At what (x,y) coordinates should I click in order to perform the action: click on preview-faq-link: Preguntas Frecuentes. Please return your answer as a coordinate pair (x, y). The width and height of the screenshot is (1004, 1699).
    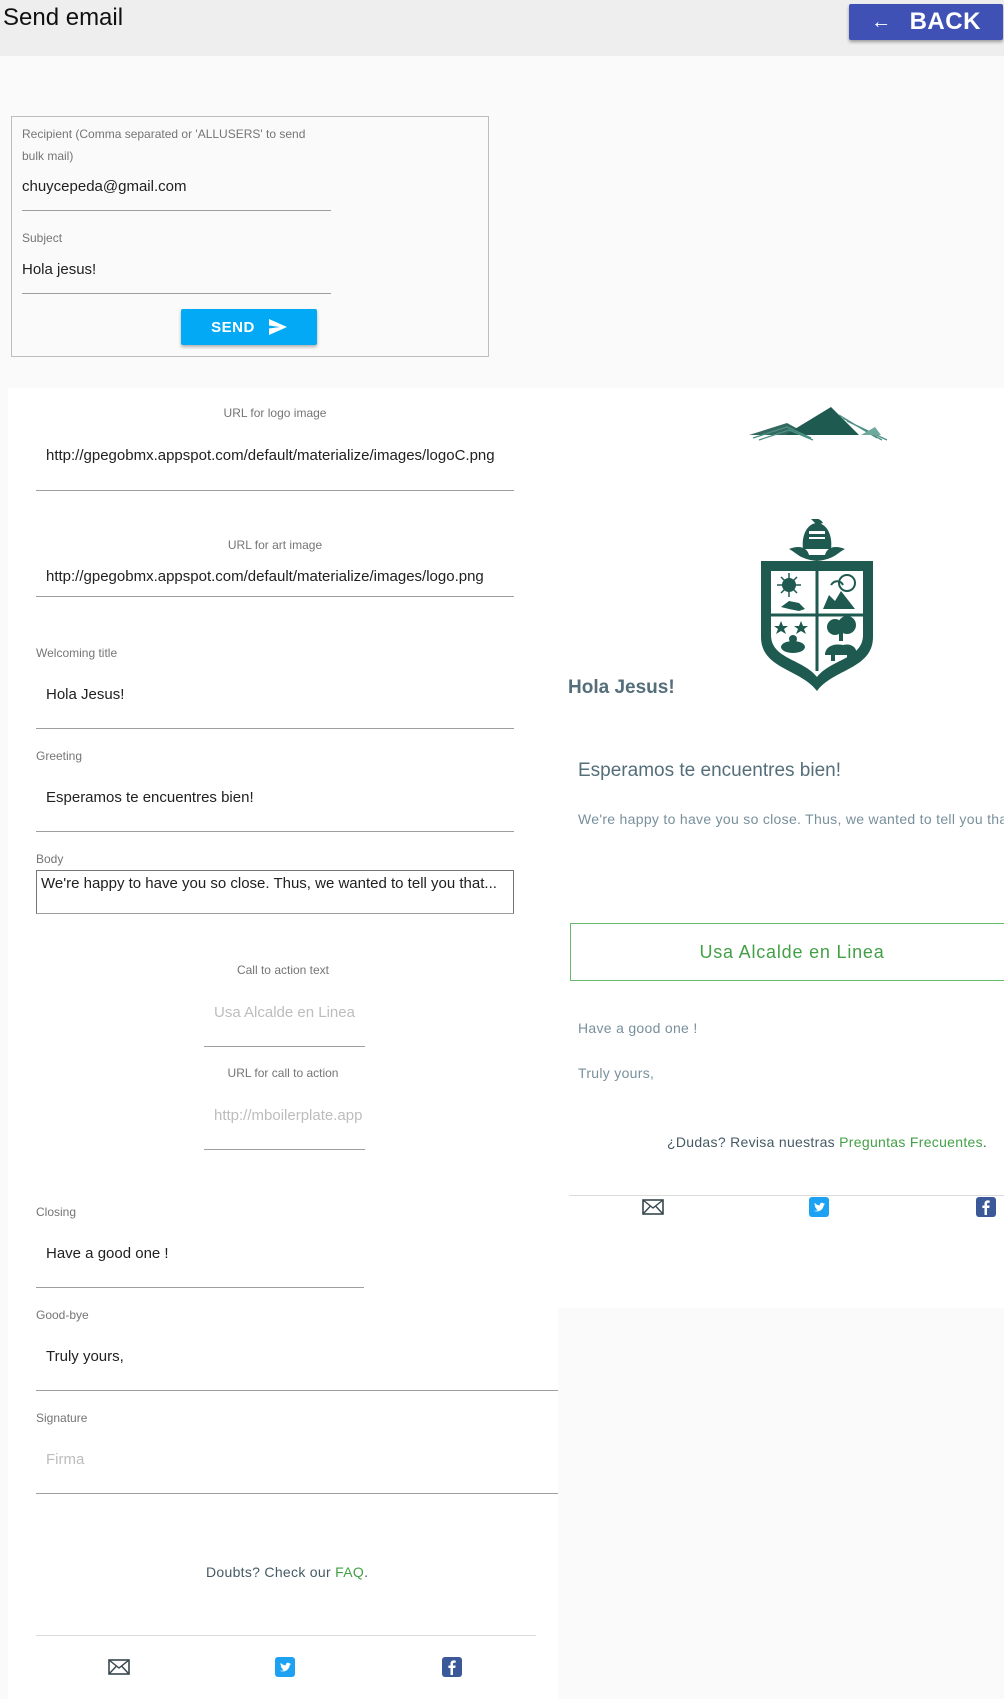
    Looking at the image, I should click on (911, 1142).